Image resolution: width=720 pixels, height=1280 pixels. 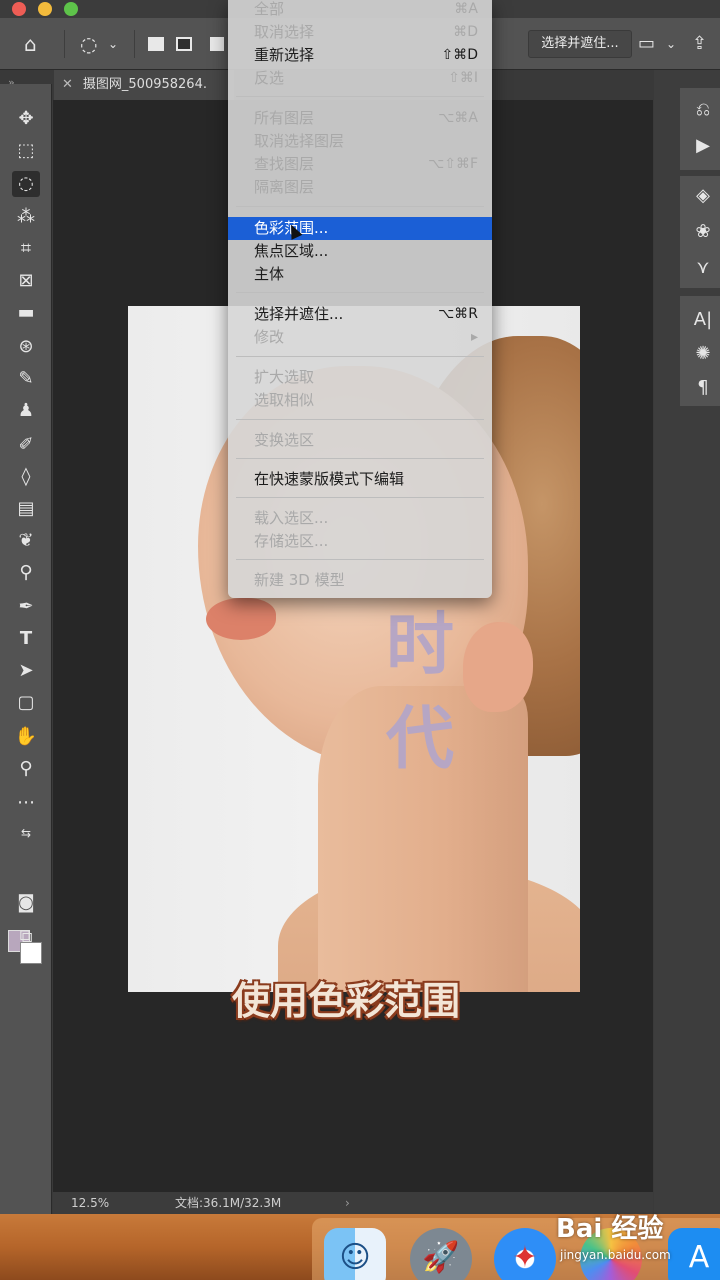 I want to click on zoom-level: 12.5%, so click(x=90, y=1203).